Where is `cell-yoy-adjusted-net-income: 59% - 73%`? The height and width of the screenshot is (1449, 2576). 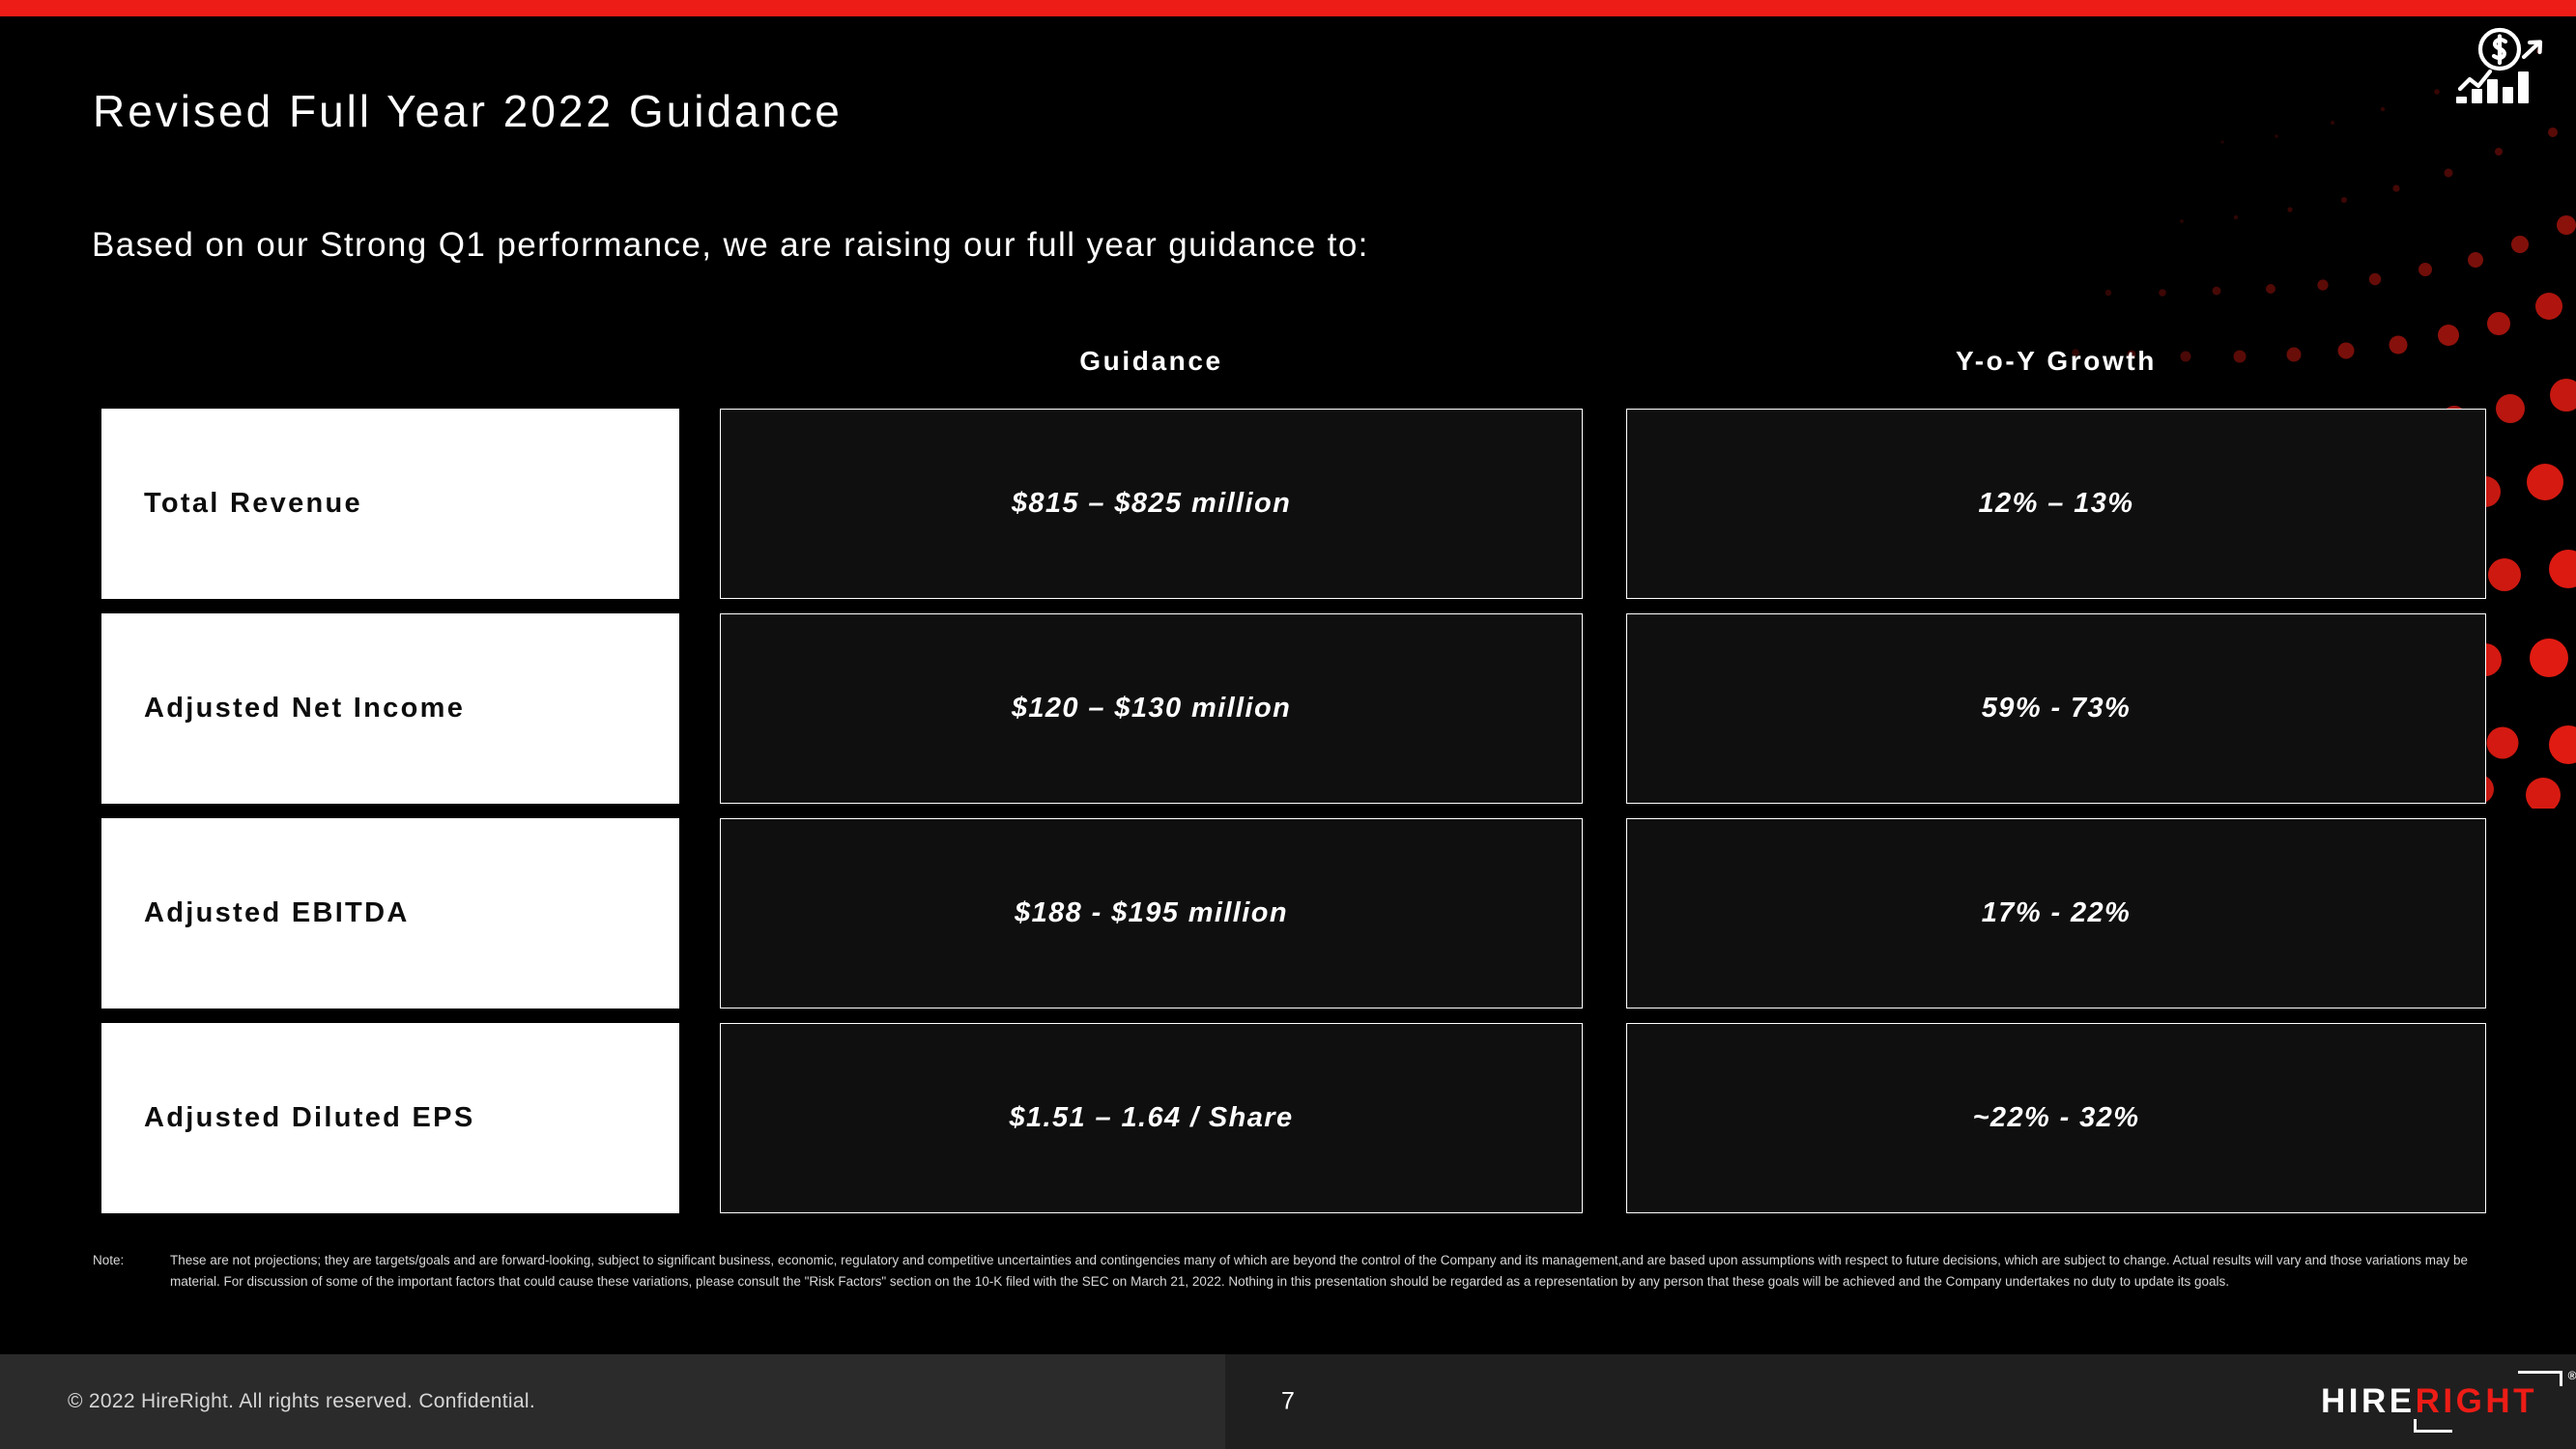 cell-yoy-adjusted-net-income: 59% - 73% is located at coordinates (2056, 708).